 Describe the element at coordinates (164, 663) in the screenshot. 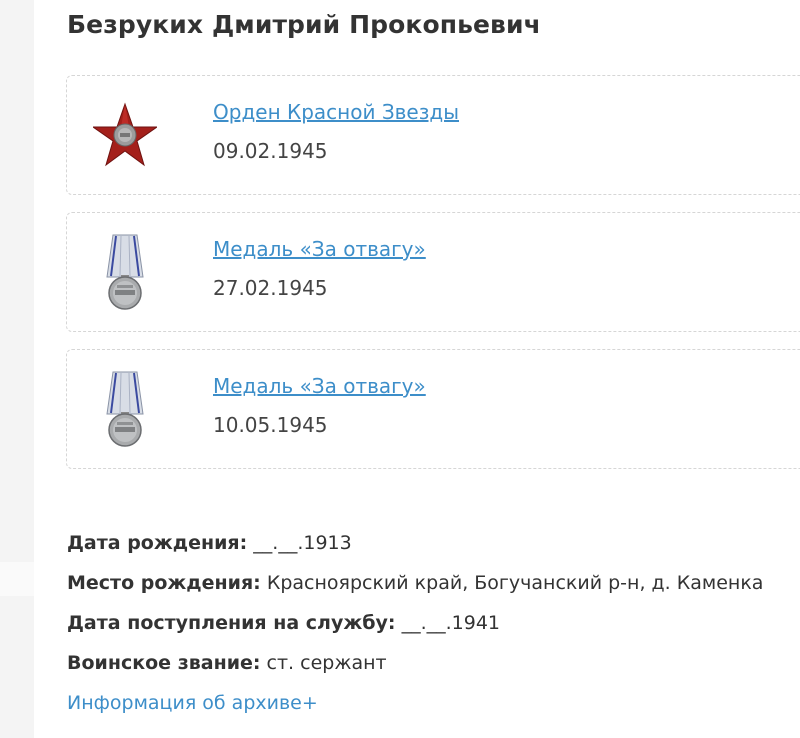

I see `rank-label: Воинское звание:` at that location.